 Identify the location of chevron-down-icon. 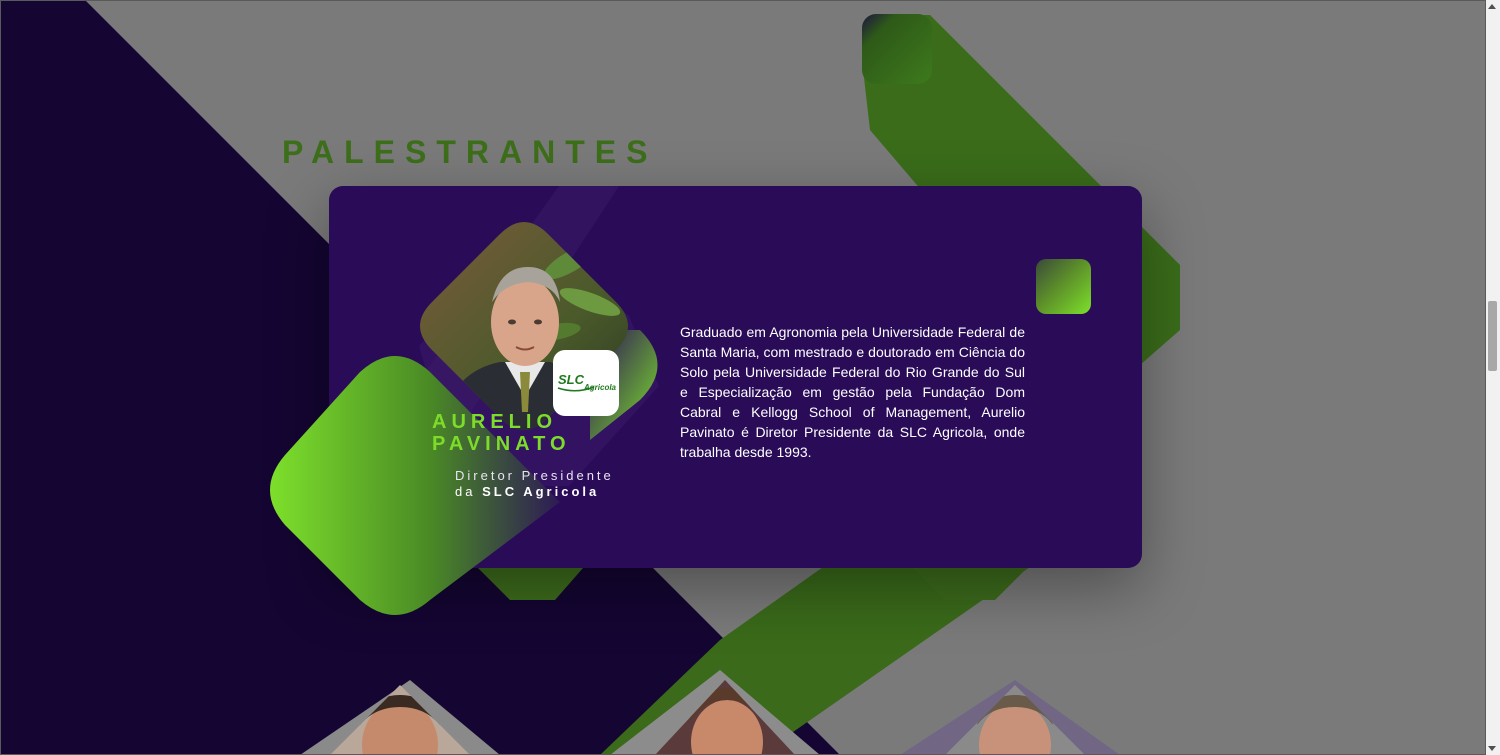
(1492, 748).